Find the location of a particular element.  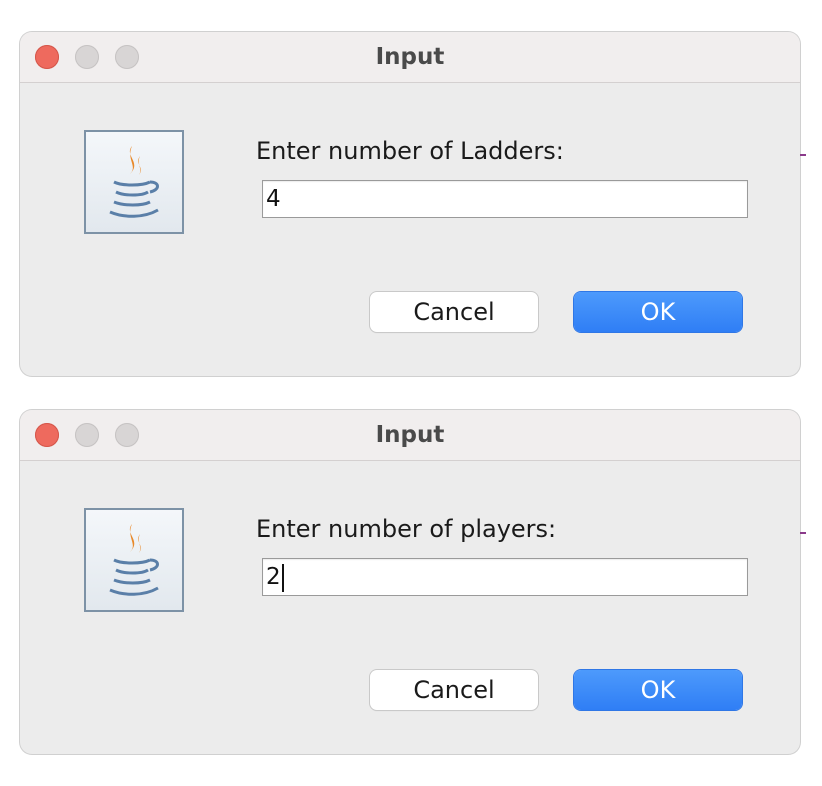

ladders-count-input: 4 is located at coordinates (505, 199).